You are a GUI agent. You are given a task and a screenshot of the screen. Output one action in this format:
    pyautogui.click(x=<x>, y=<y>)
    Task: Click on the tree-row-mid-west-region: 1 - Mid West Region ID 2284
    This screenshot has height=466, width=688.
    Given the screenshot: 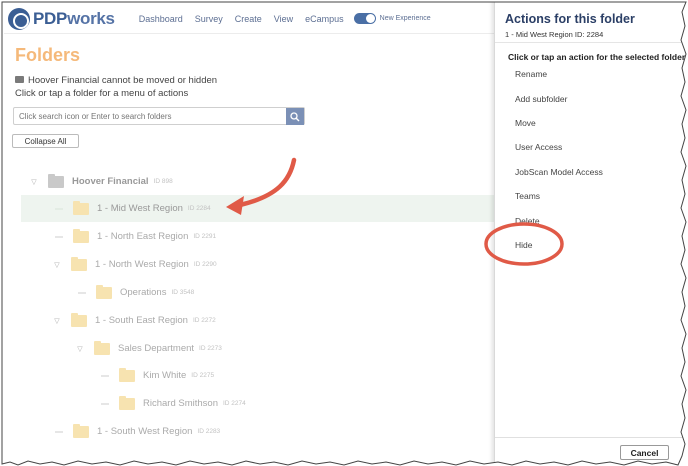 What is the action you would take?
    pyautogui.click(x=257, y=208)
    